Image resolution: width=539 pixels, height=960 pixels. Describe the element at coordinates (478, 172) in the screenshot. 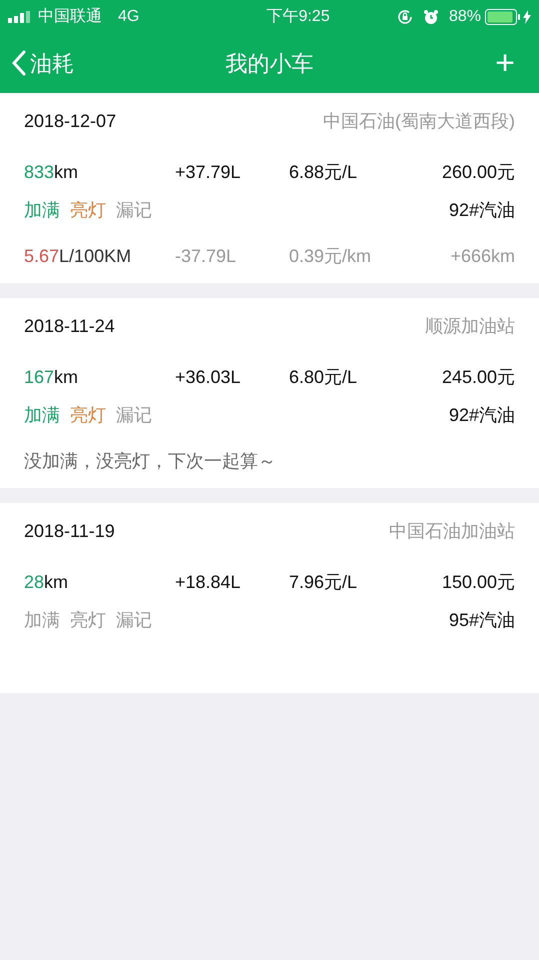

I see `amount: 260.00元` at that location.